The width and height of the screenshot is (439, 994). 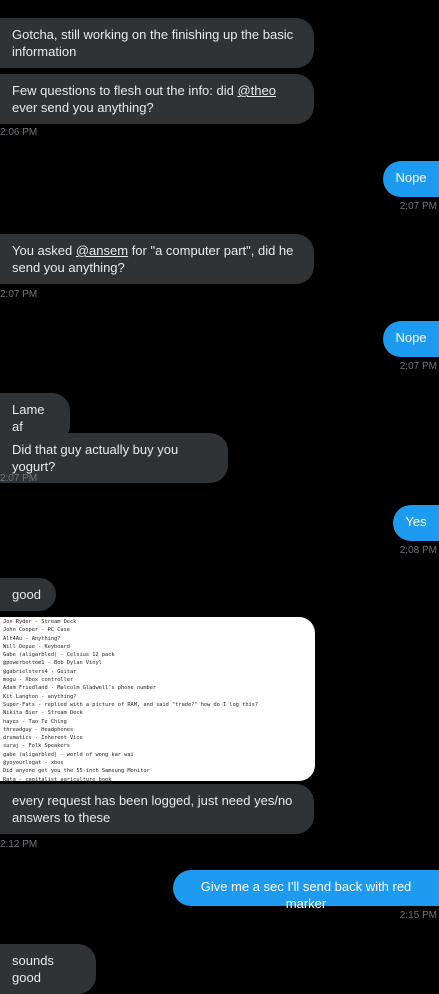 I want to click on message-bubble-incoming: sounds good, so click(x=48, y=969).